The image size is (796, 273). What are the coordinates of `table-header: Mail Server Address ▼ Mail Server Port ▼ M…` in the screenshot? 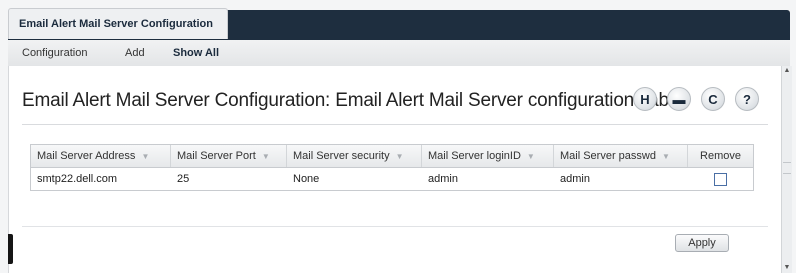 It's located at (392, 156).